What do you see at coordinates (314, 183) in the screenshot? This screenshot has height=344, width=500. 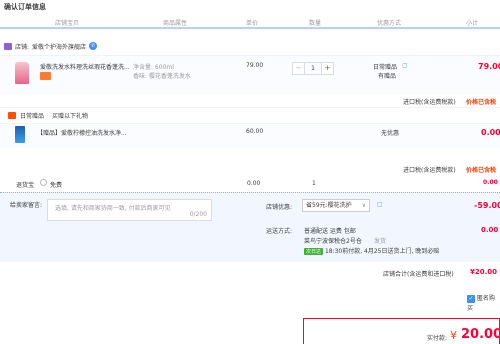 I see `insurance-qty: 1` at bounding box center [314, 183].